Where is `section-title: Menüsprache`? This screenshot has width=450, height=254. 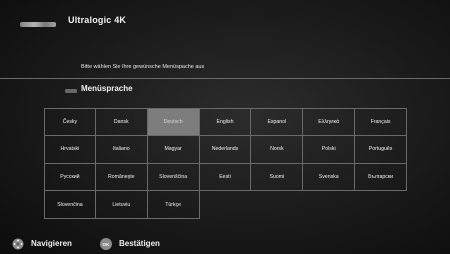 section-title: Menüsprache is located at coordinates (107, 88).